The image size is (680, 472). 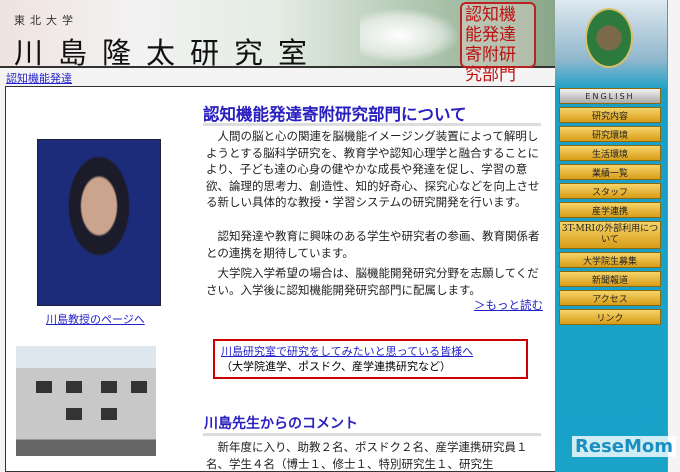 What do you see at coordinates (46, 20) in the screenshot?
I see `university-name: 東北大学` at bounding box center [46, 20].